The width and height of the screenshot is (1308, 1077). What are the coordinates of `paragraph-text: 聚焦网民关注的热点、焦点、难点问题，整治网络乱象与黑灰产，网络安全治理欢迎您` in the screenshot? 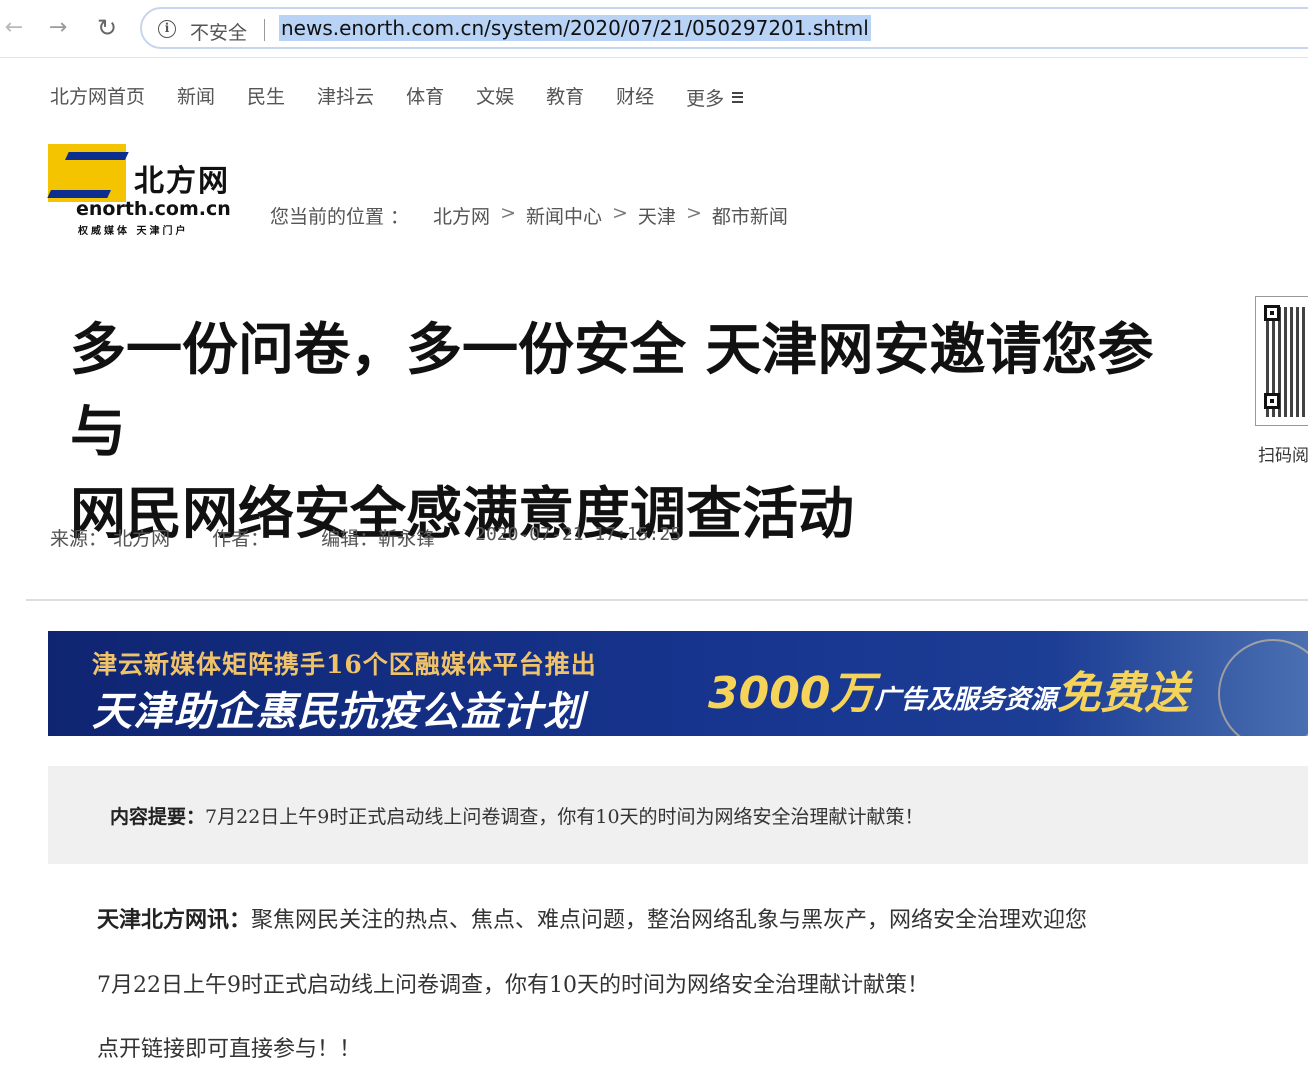 It's located at (669, 920).